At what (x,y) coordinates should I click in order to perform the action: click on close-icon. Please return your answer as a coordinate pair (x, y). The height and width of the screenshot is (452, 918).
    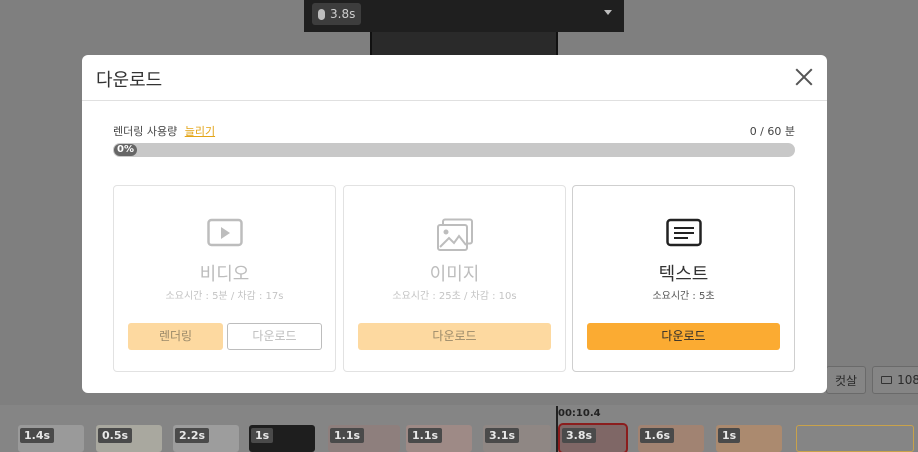
    Looking at the image, I should click on (804, 77).